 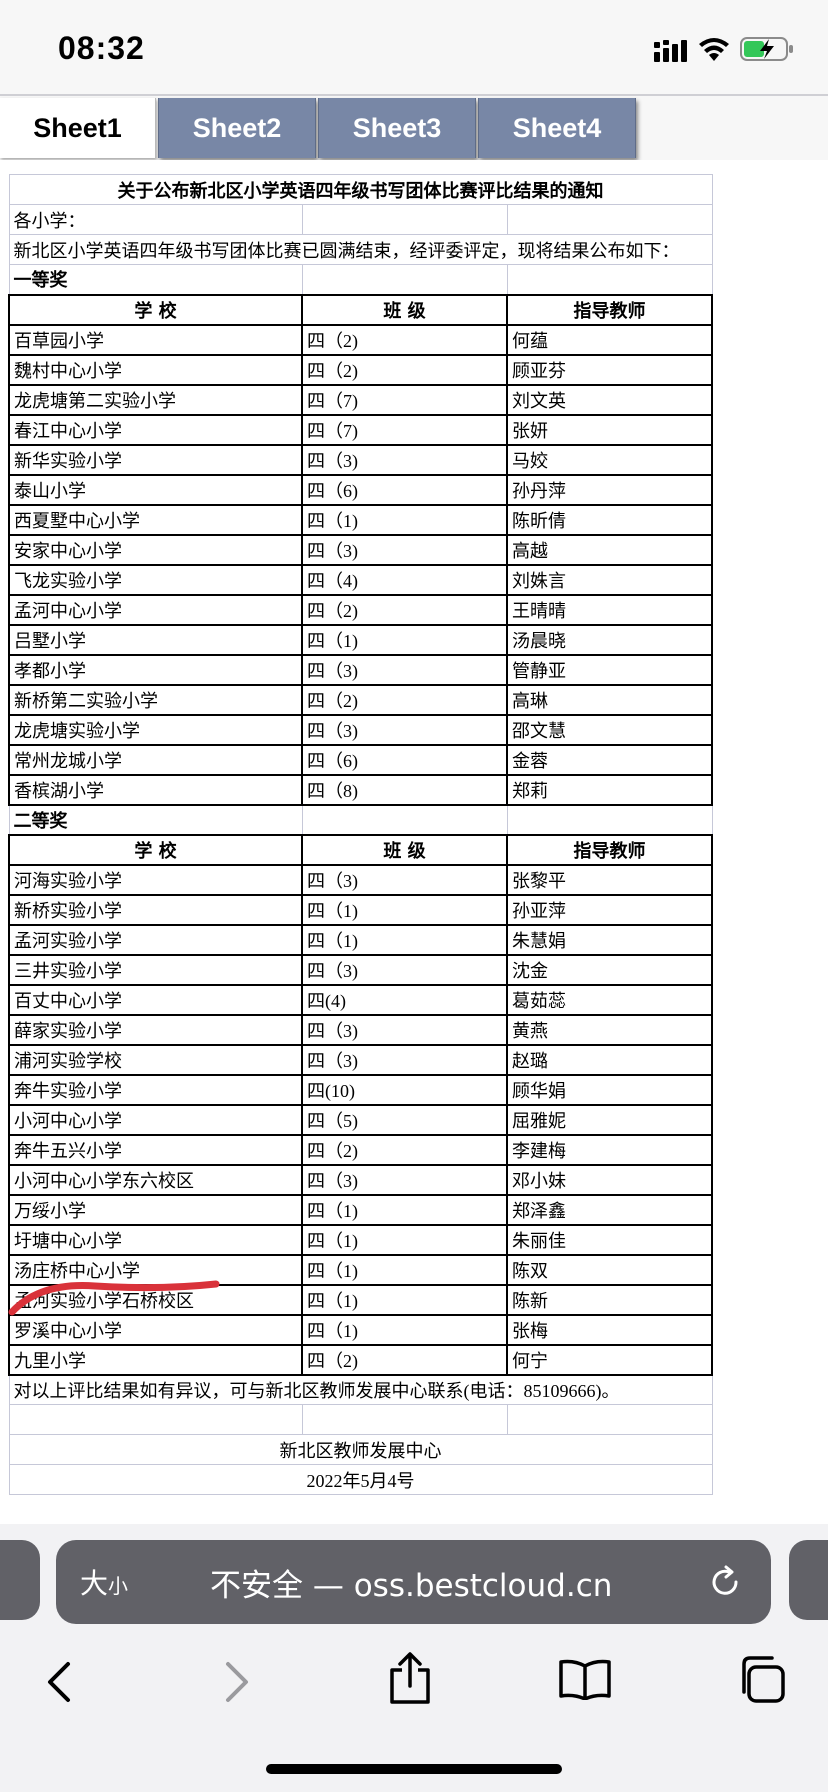 What do you see at coordinates (155, 1120) in the screenshot?
I see `school-cell: 小河中心小学` at bounding box center [155, 1120].